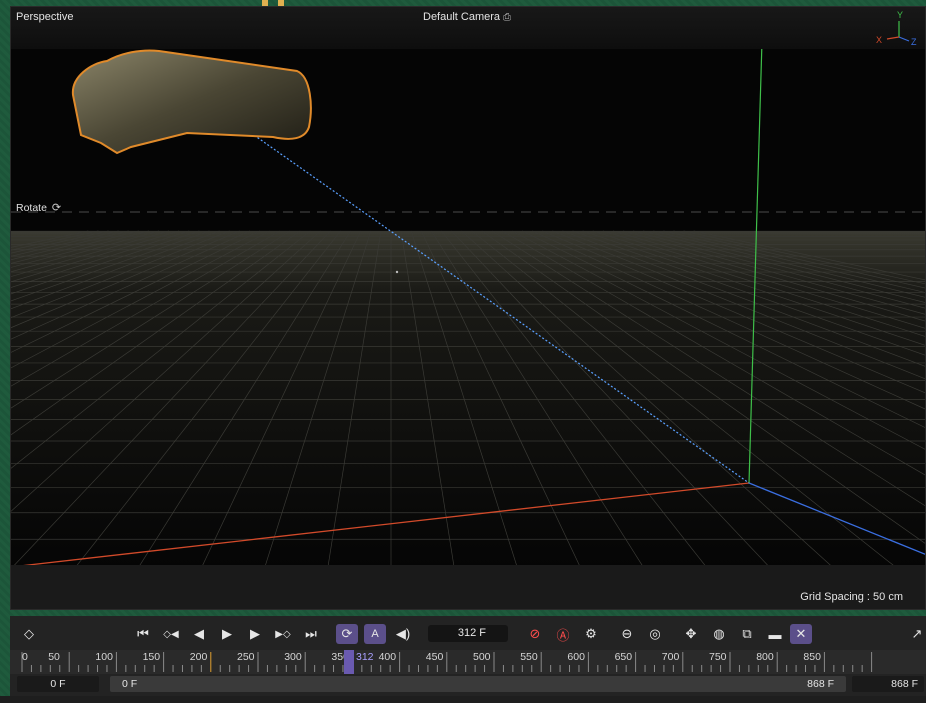 This screenshot has height=703, width=926. I want to click on ruler-tick-label: 150, so click(151, 657).